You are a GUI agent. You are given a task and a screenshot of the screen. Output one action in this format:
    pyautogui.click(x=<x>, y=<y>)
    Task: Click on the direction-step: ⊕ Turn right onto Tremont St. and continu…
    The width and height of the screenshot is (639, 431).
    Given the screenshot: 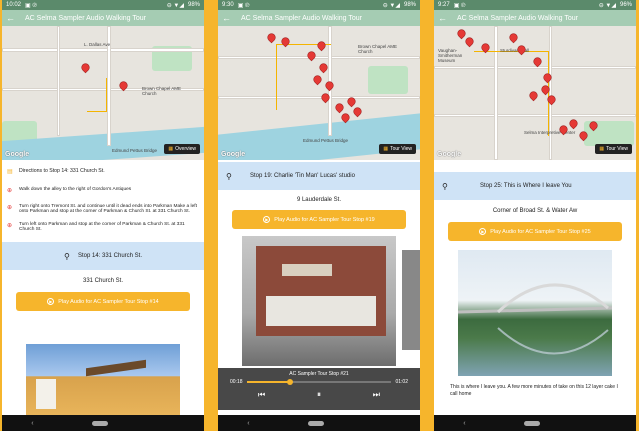 What is the action you would take?
    pyautogui.click(x=103, y=209)
    